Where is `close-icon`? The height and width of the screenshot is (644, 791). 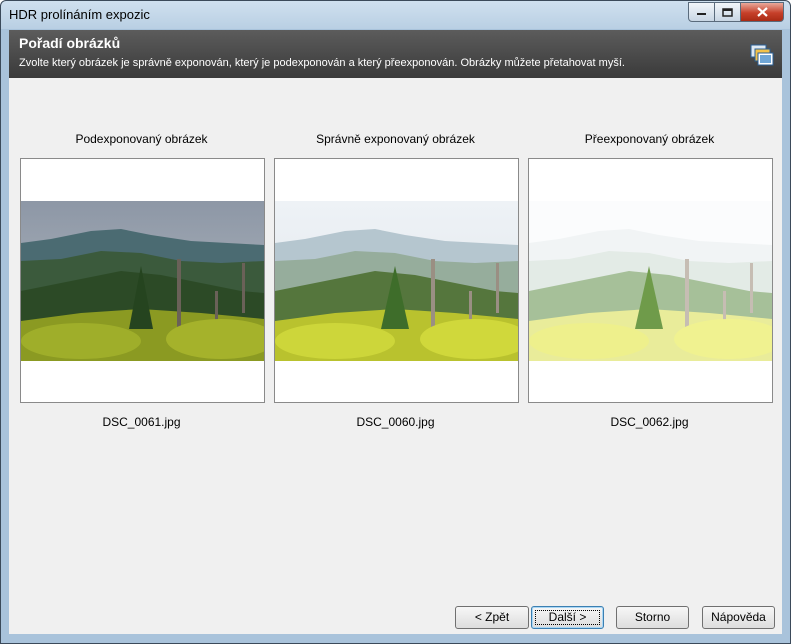 close-icon is located at coordinates (762, 12).